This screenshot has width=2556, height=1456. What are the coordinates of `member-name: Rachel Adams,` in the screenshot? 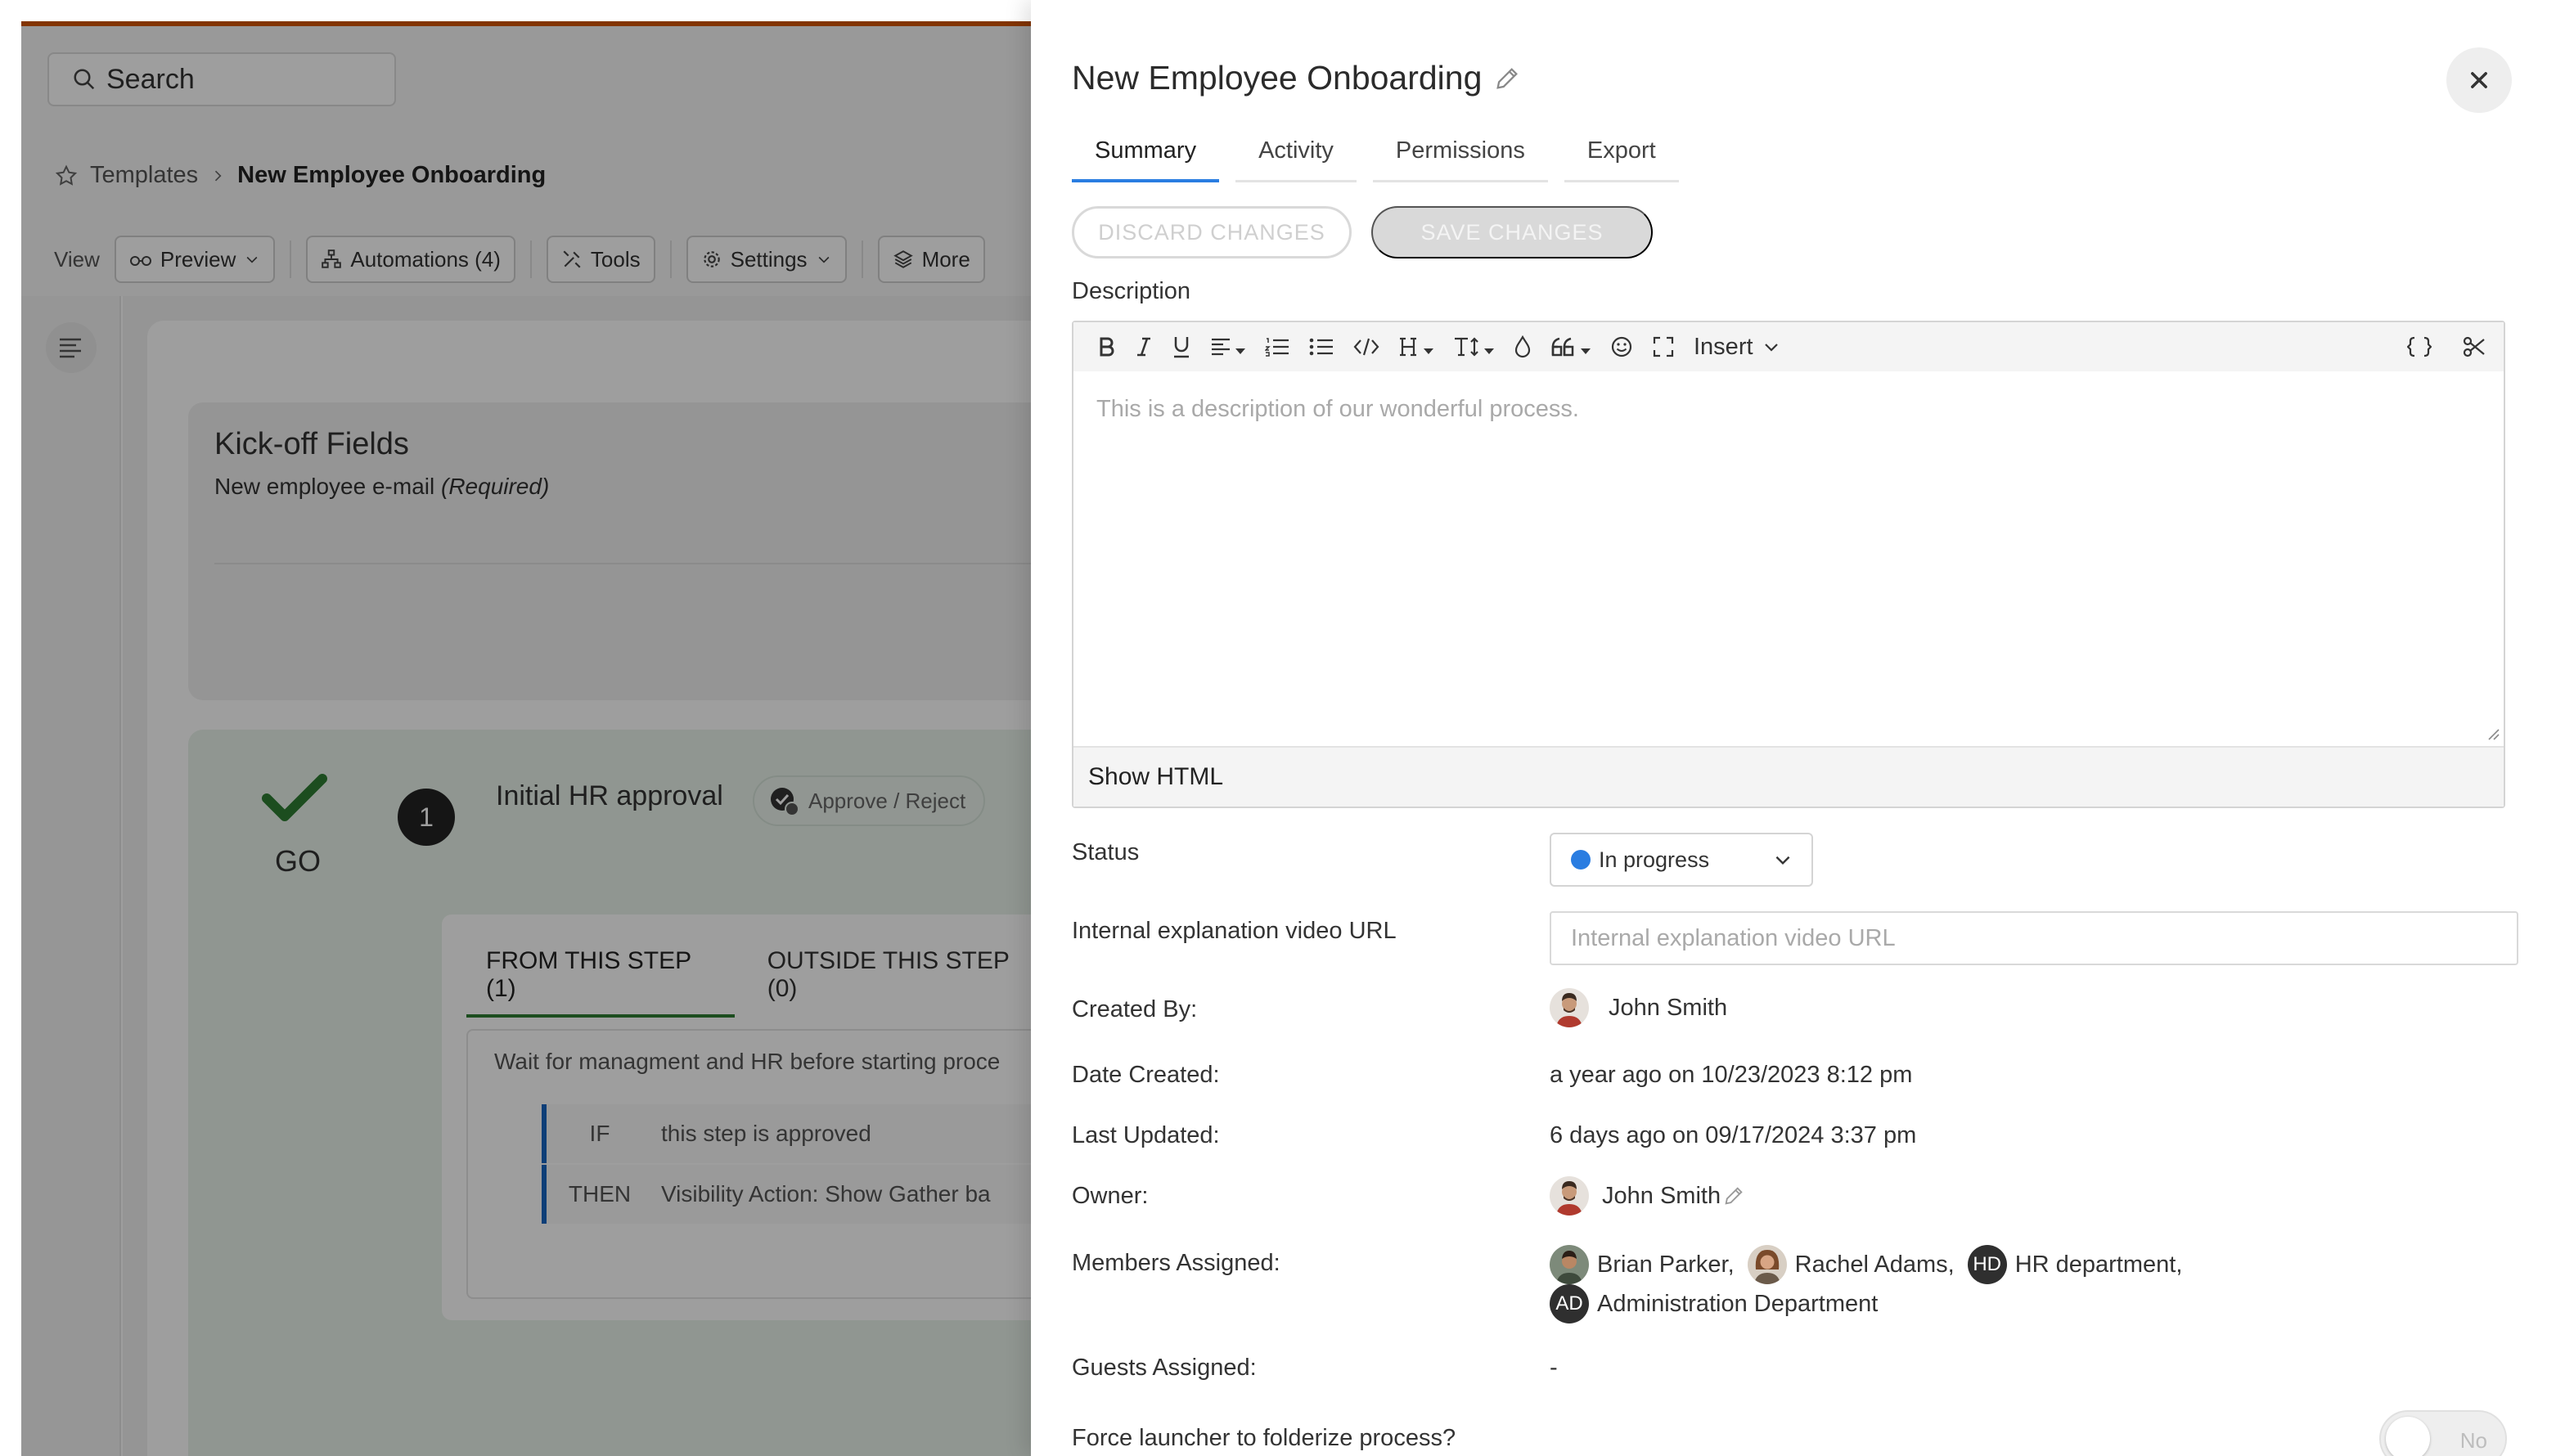 It's located at (1875, 1264).